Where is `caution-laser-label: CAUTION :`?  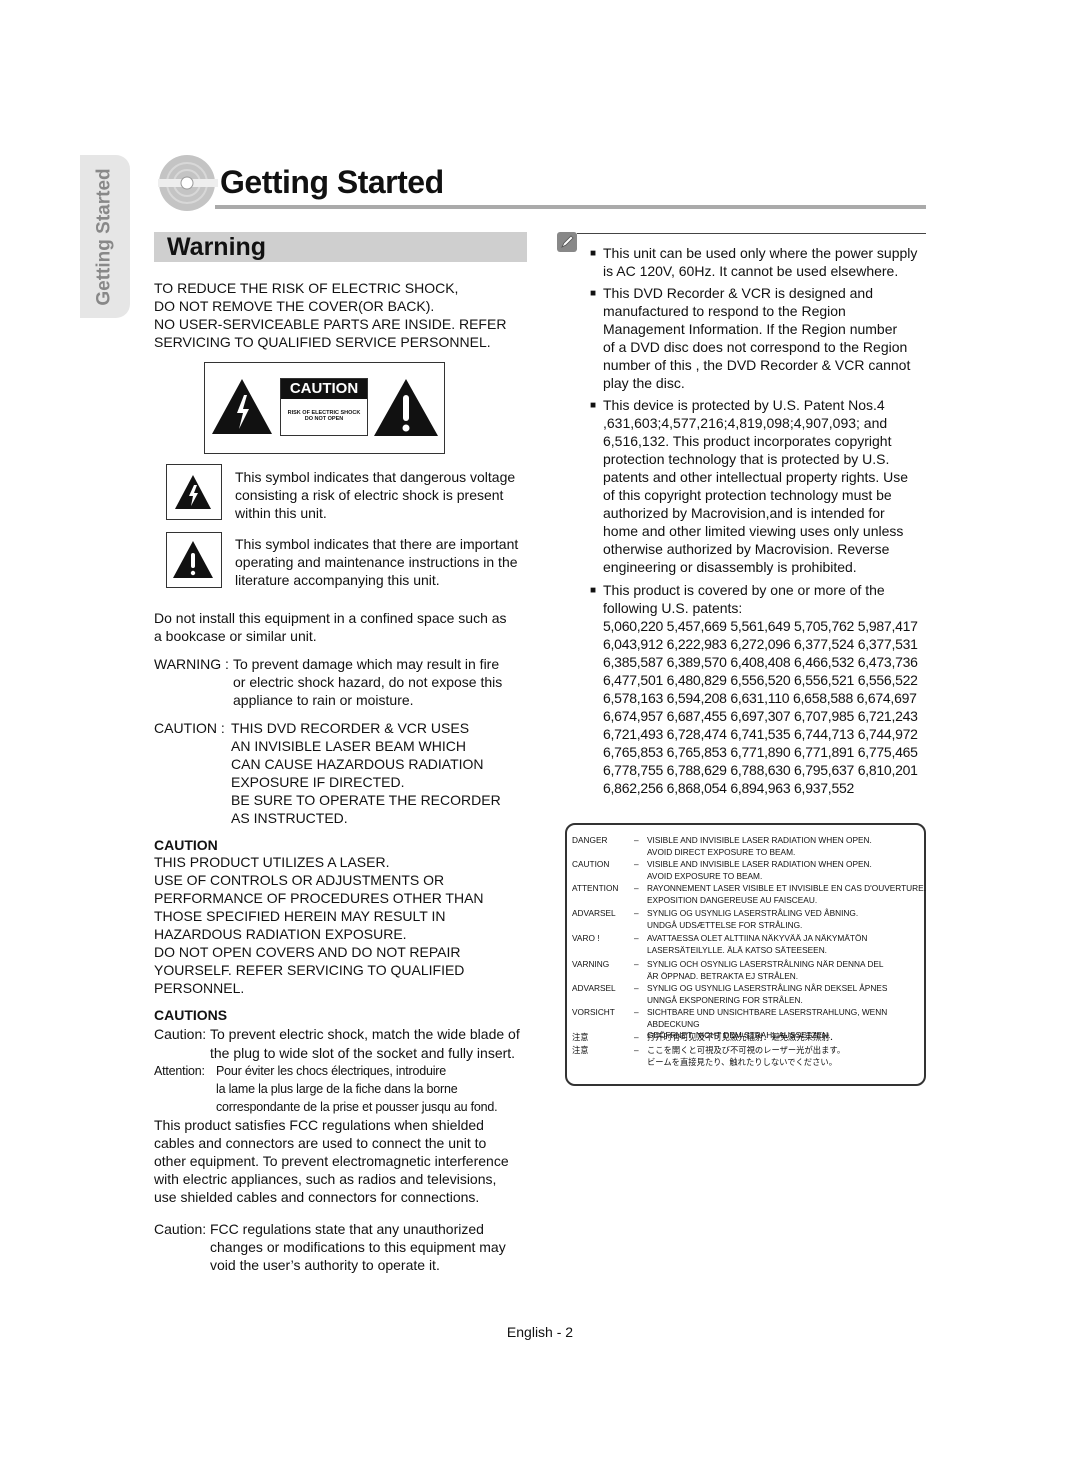
caution-laser-label: CAUTION : is located at coordinates (189, 728).